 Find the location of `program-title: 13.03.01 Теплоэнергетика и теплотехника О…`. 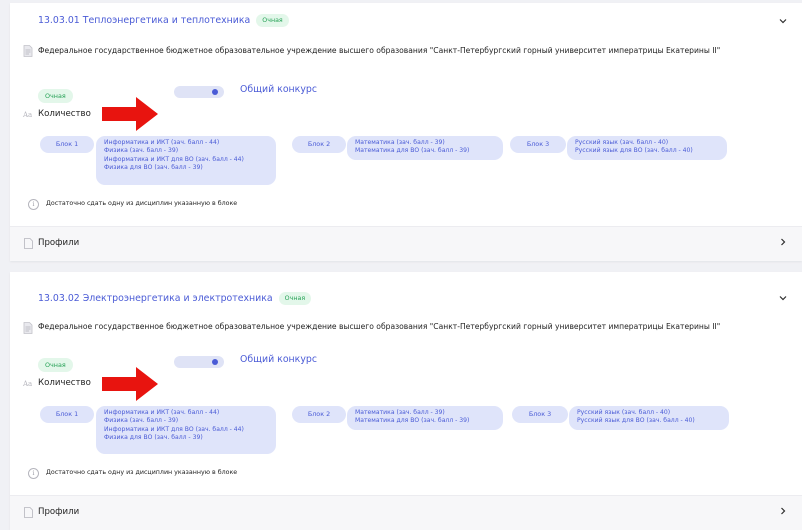

program-title: 13.03.01 Теплоэнергетика и теплотехника О… is located at coordinates (163, 20).